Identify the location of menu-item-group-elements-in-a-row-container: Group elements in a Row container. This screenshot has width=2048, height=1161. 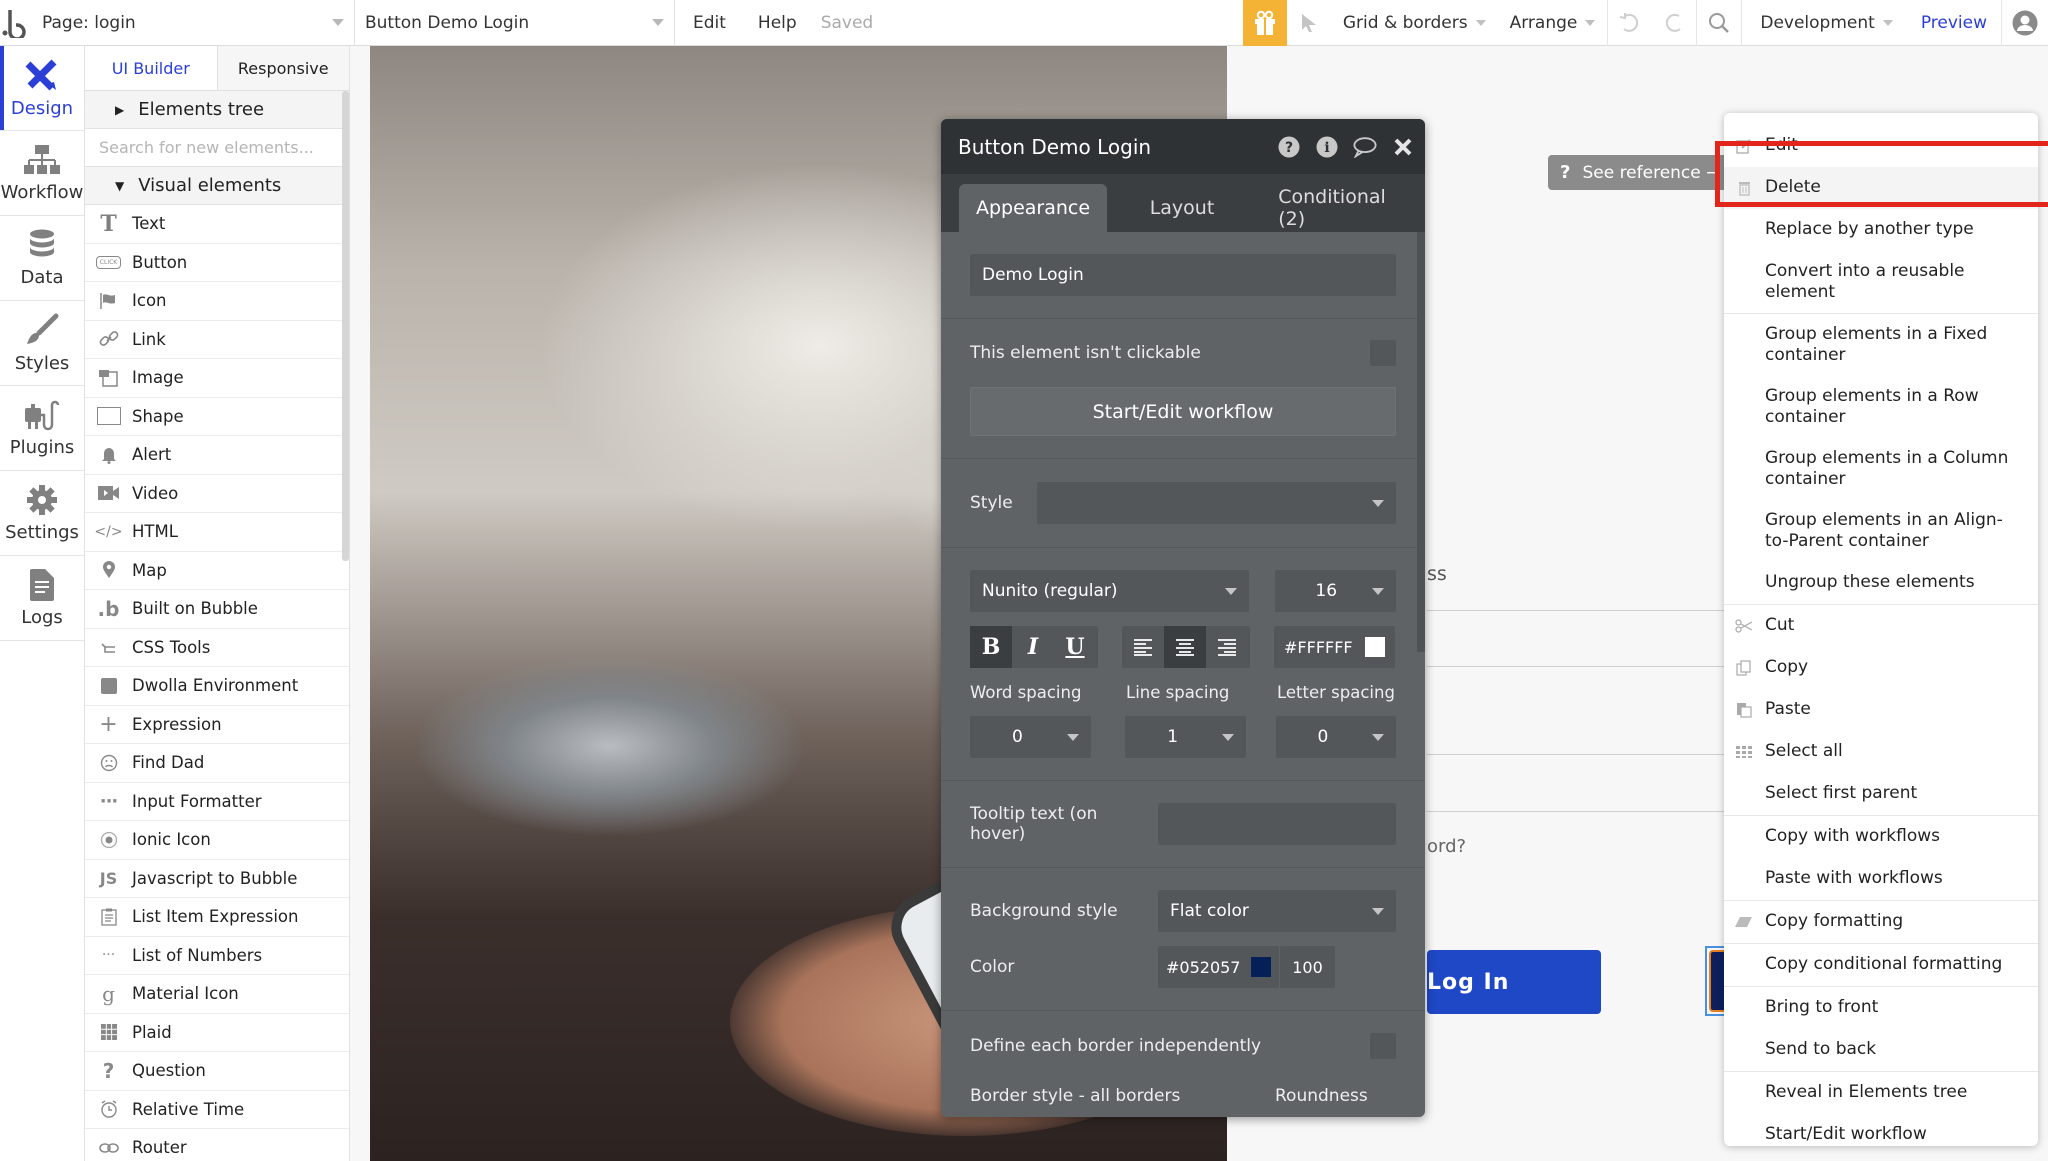
(1881, 407).